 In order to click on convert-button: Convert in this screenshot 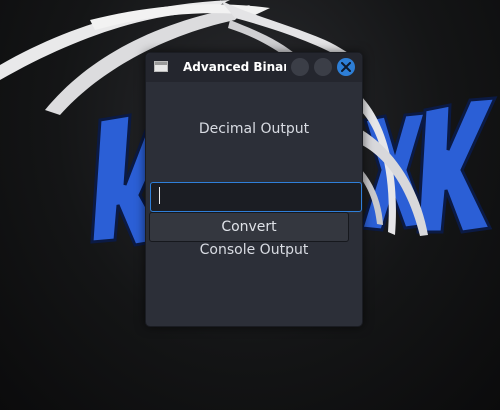, I will do `click(249, 227)`.